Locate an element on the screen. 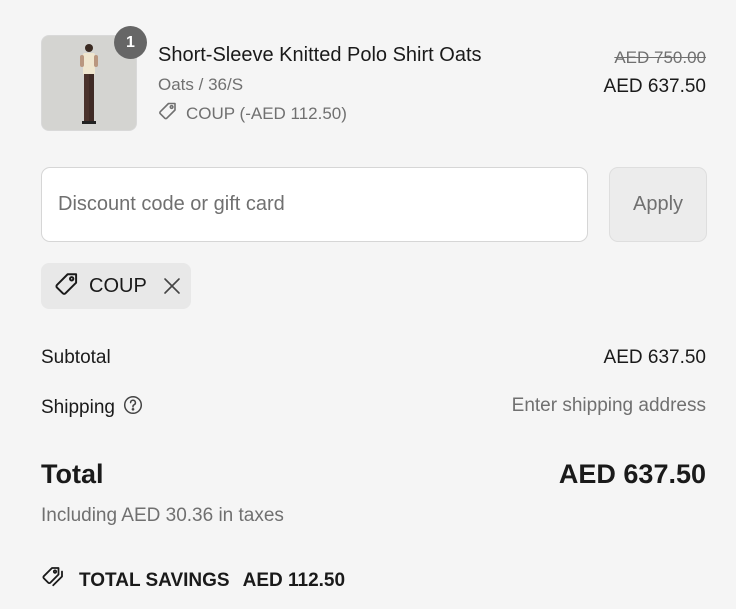 The image size is (736, 609). original-price: AED 750.00 is located at coordinates (660, 57).